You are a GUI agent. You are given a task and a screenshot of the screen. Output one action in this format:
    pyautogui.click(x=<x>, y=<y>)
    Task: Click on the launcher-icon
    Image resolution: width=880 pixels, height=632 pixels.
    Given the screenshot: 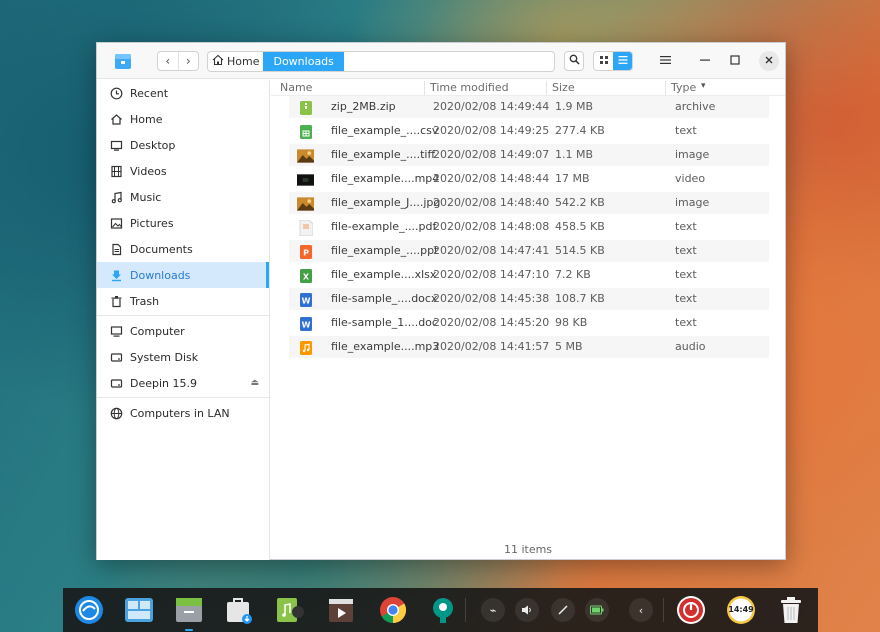 What is the action you would take?
    pyautogui.click(x=89, y=610)
    